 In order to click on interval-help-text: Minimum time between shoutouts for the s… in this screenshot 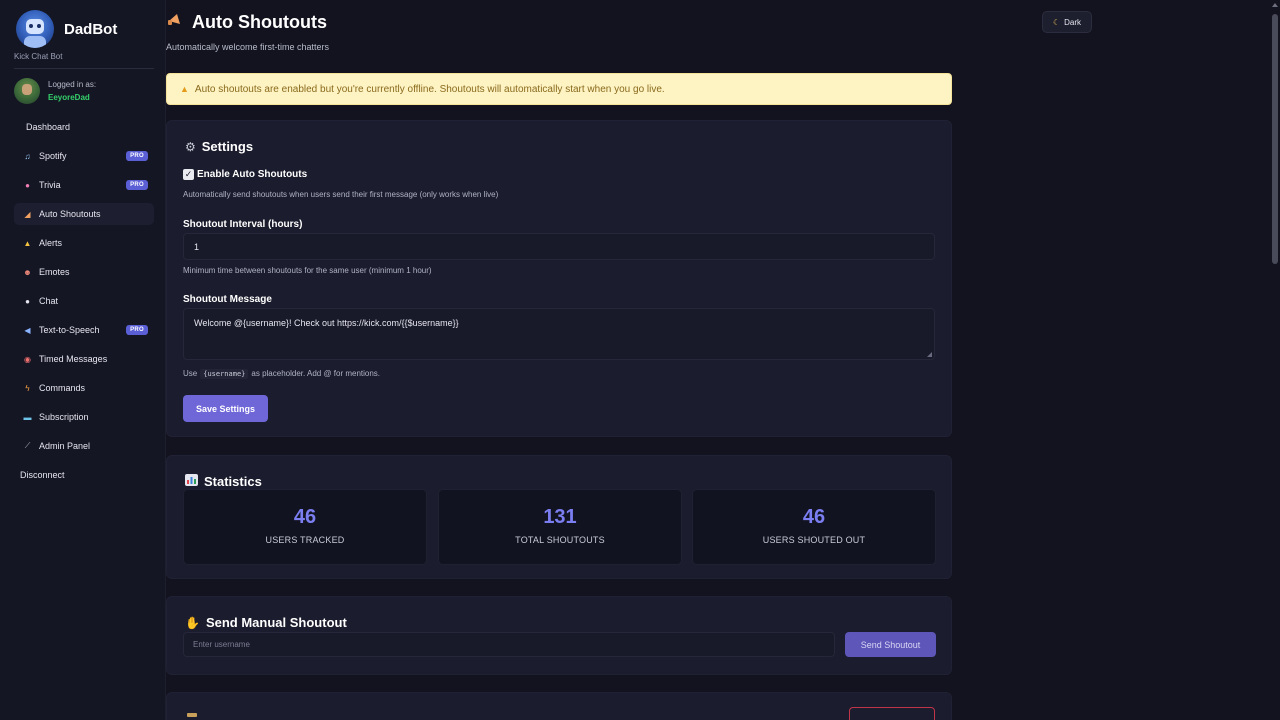, I will do `click(307, 270)`.